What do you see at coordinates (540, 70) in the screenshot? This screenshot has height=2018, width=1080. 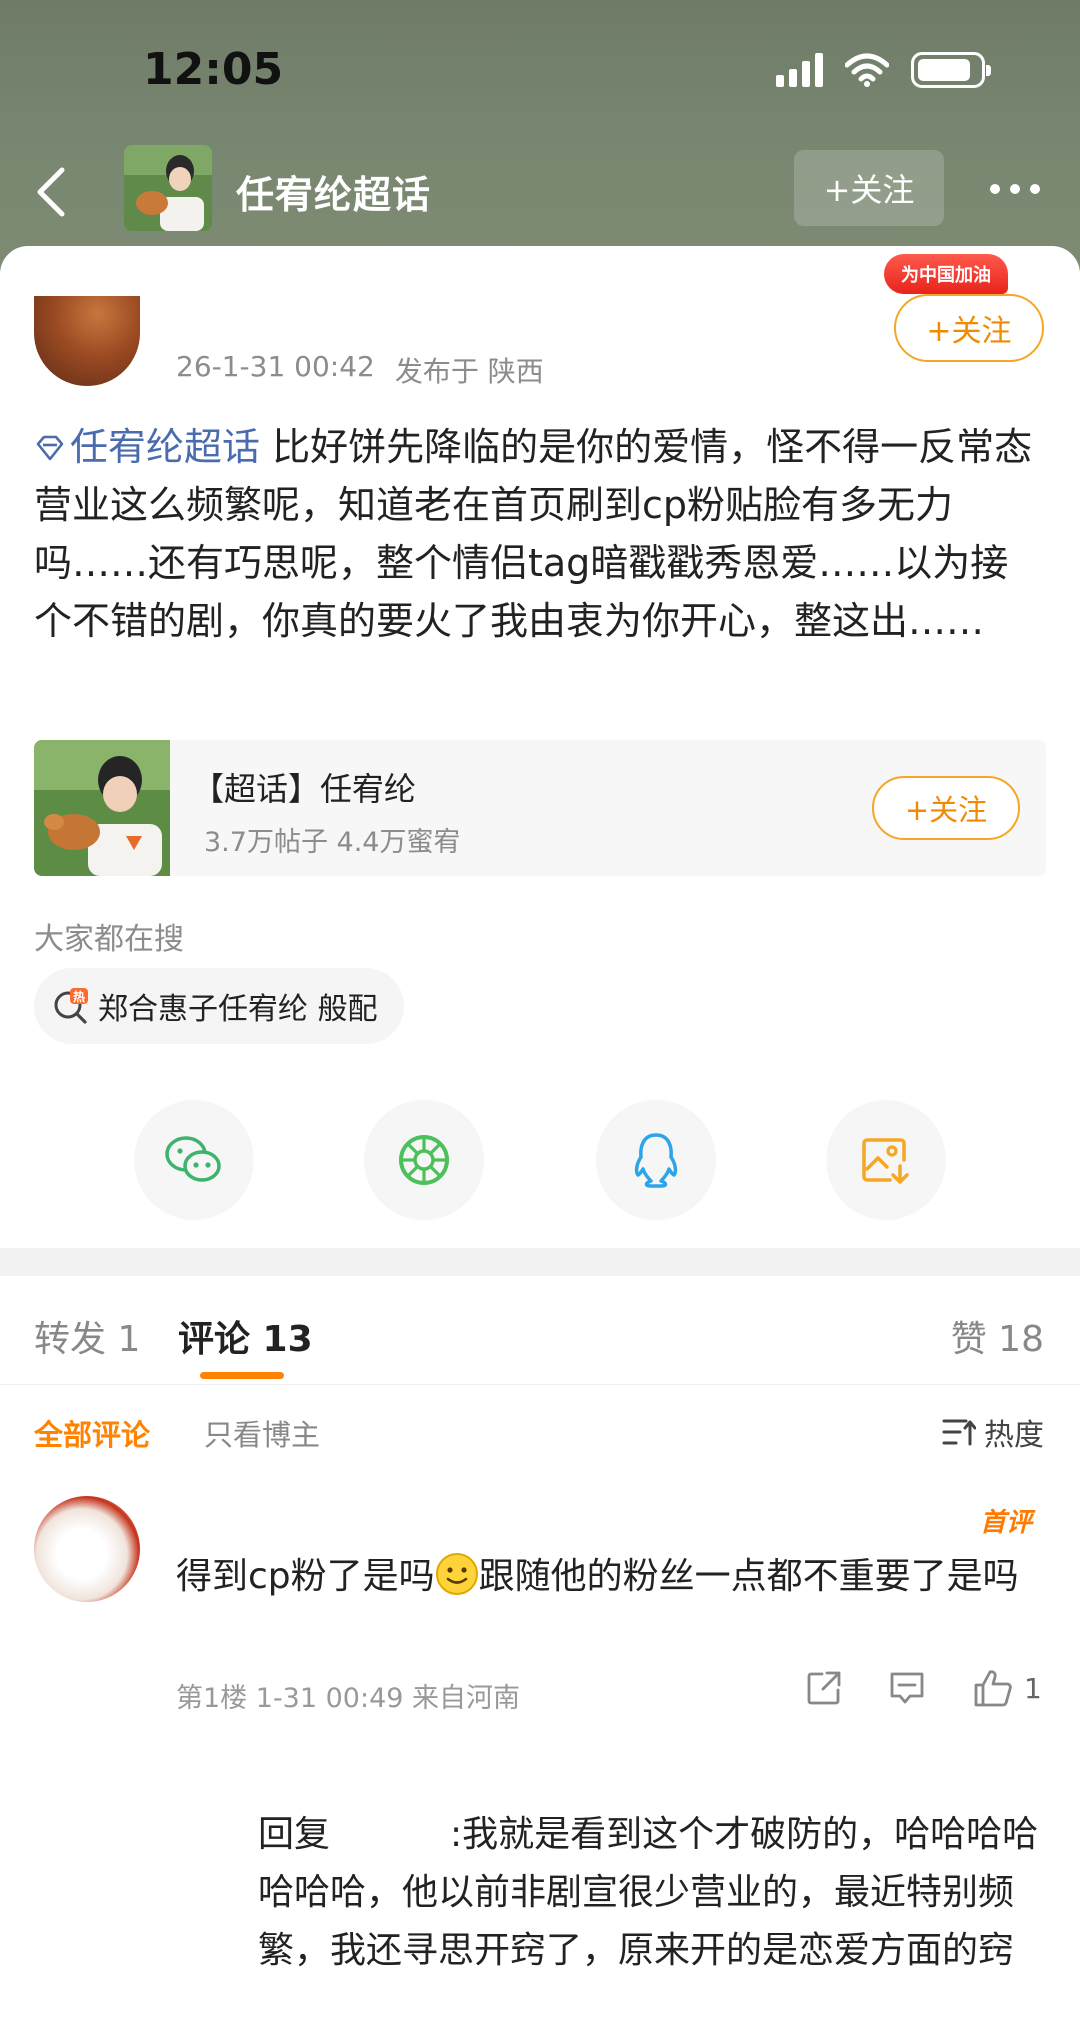 I see `status-bar: 12:05` at bounding box center [540, 70].